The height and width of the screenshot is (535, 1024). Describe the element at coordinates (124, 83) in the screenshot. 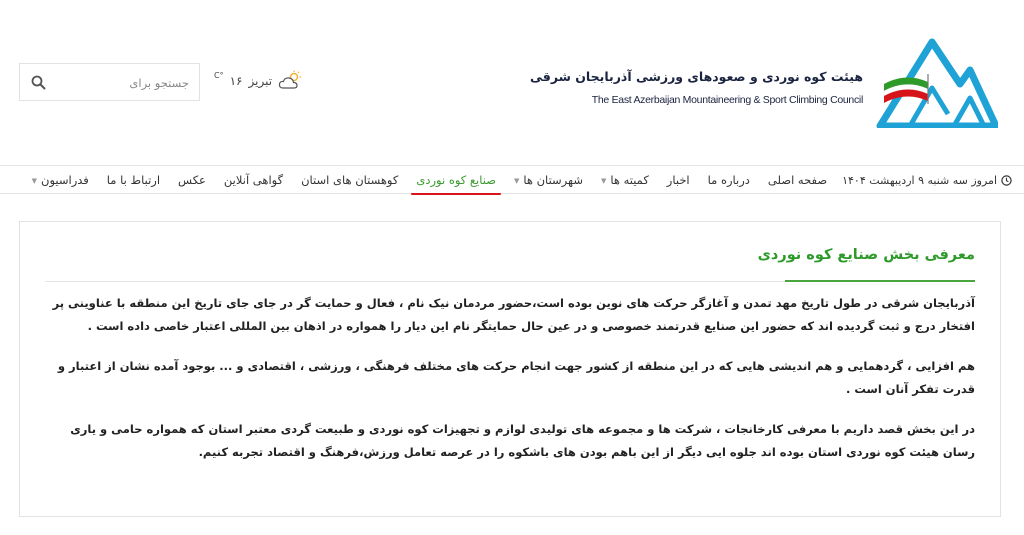

I see `search-input` at that location.